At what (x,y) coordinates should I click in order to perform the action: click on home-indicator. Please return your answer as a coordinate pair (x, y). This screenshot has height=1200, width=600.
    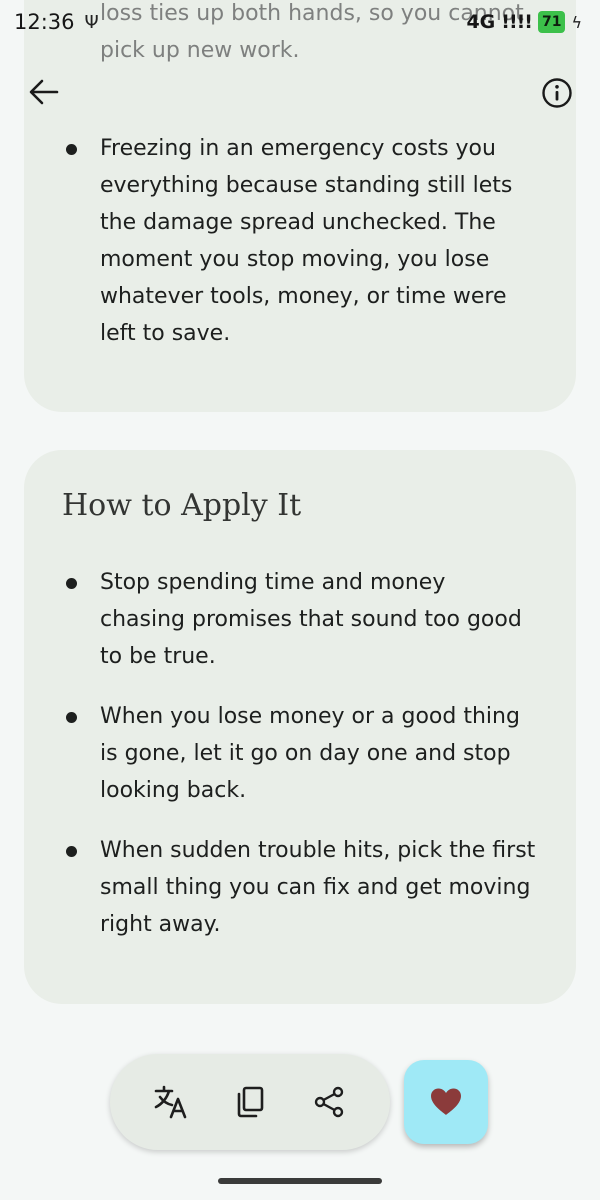
    Looking at the image, I should click on (300, 1181).